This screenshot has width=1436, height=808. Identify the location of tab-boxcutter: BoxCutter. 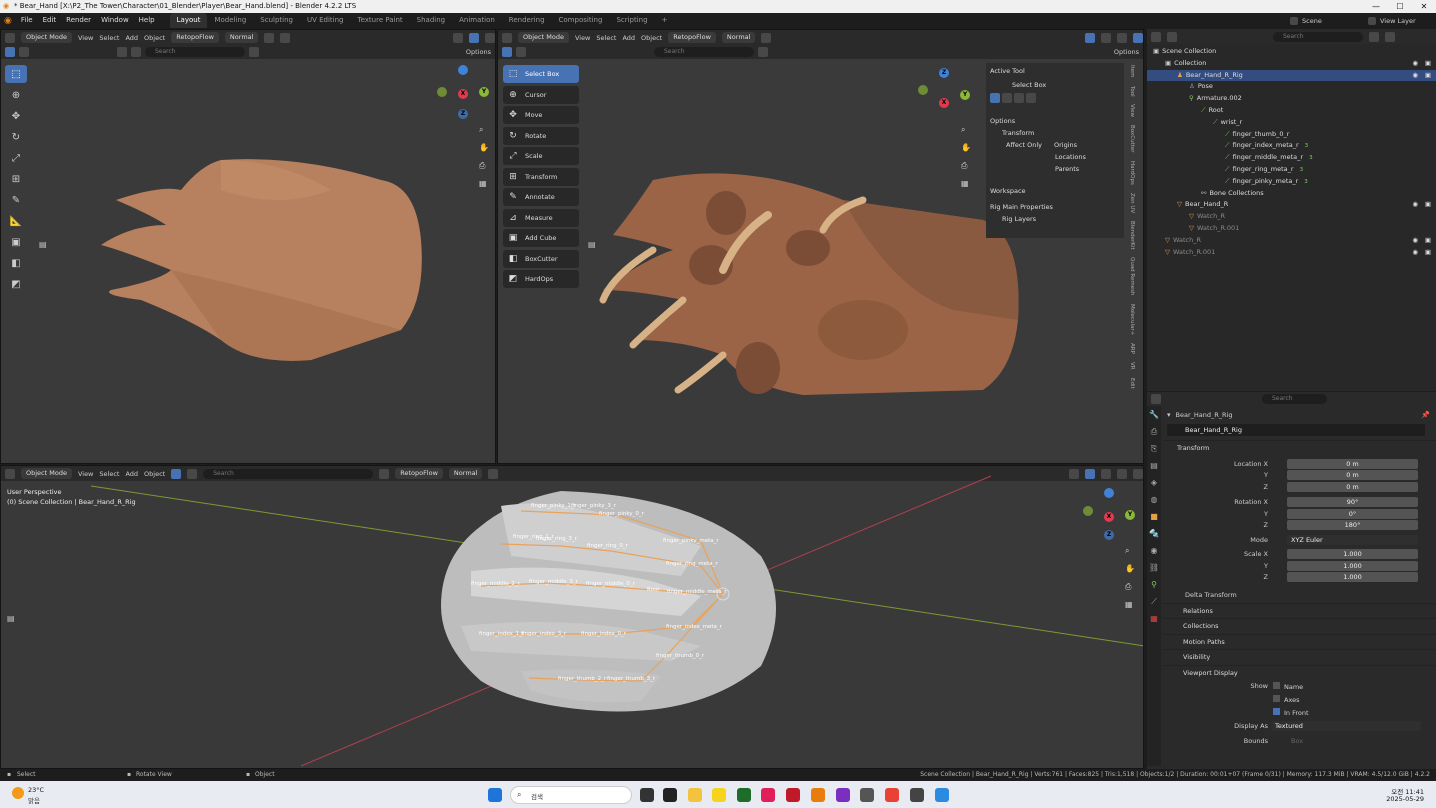
(1132, 139).